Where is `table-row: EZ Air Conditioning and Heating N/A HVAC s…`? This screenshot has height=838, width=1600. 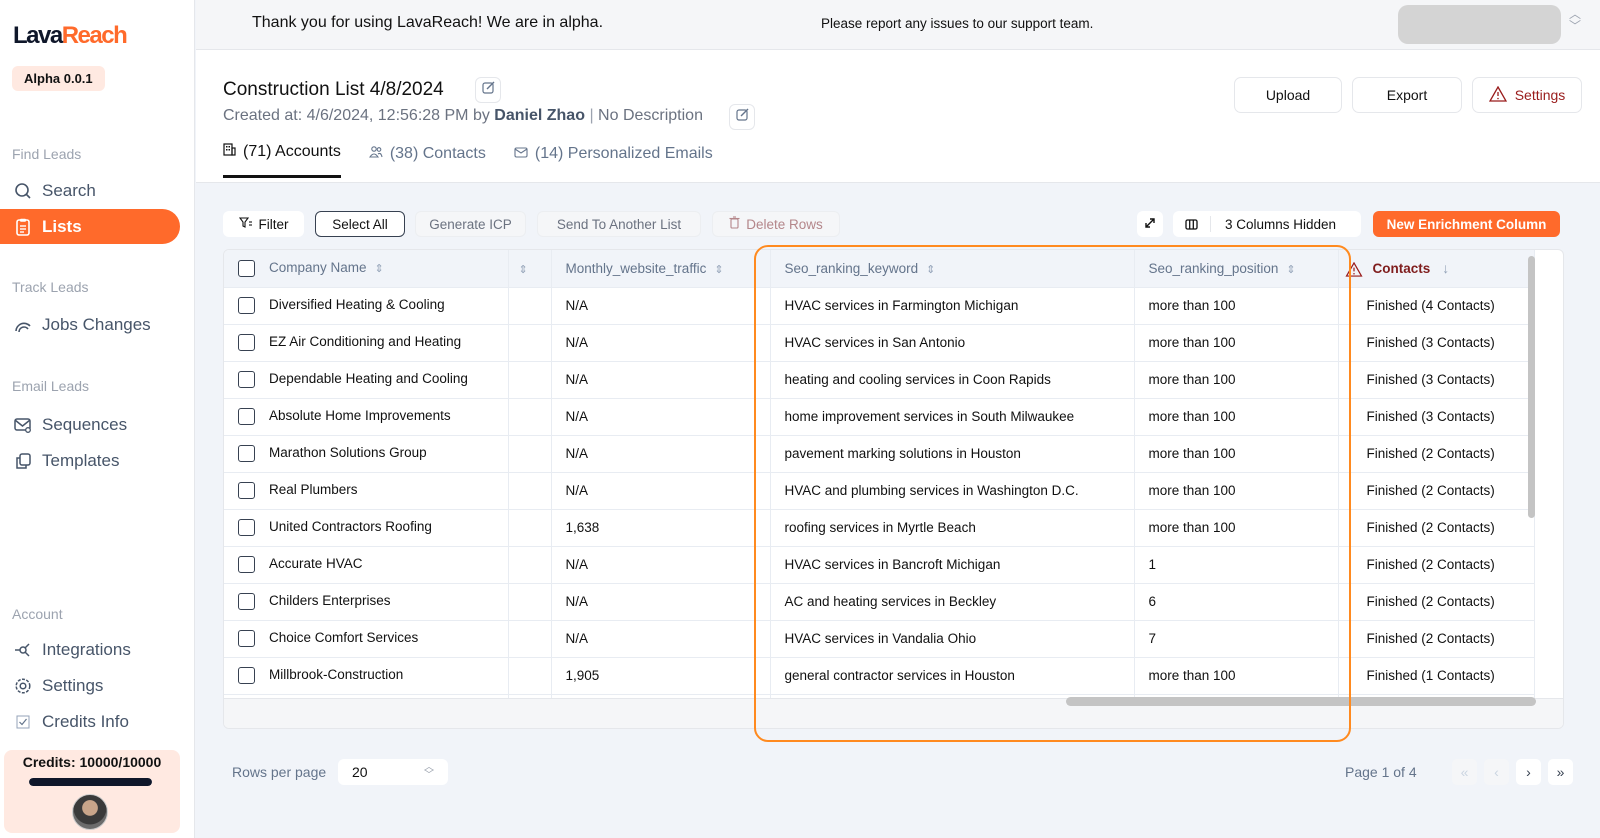 table-row: EZ Air Conditioning and Heating N/A HVAC s… is located at coordinates (879, 343).